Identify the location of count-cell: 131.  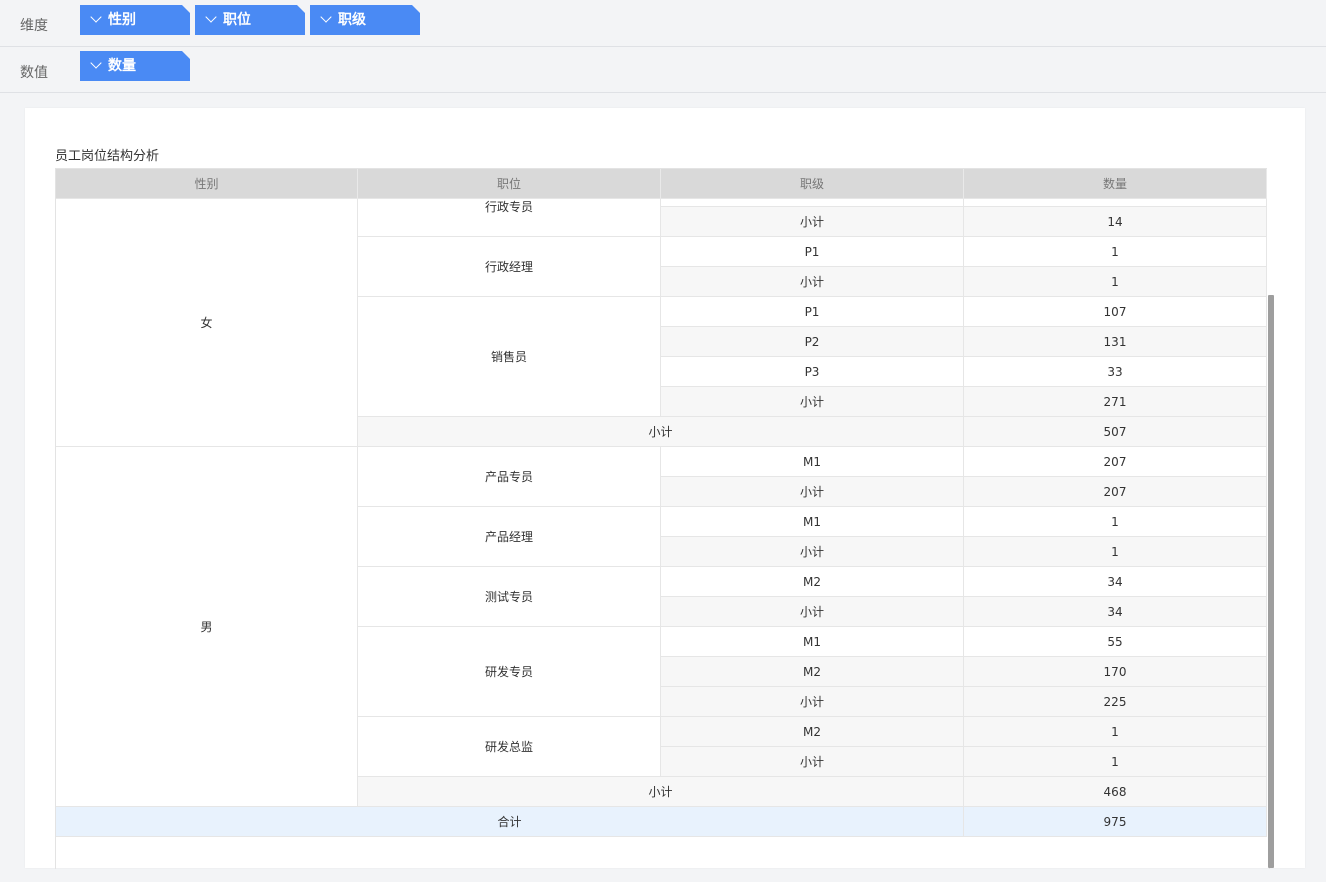
(1115, 342).